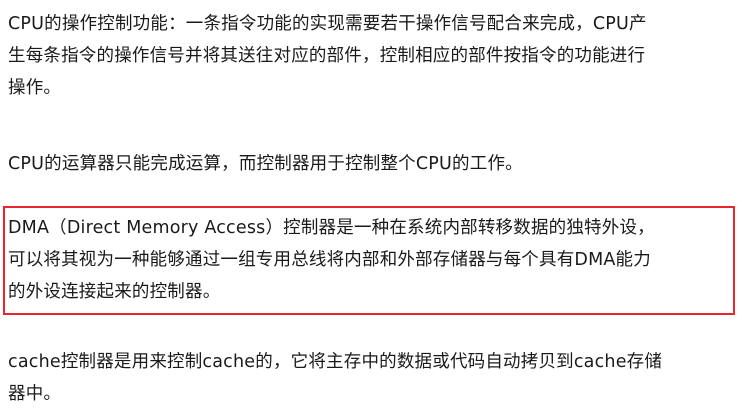 The image size is (744, 418). Describe the element at coordinates (35, 88) in the screenshot. I see `text-line: 操作。` at that location.